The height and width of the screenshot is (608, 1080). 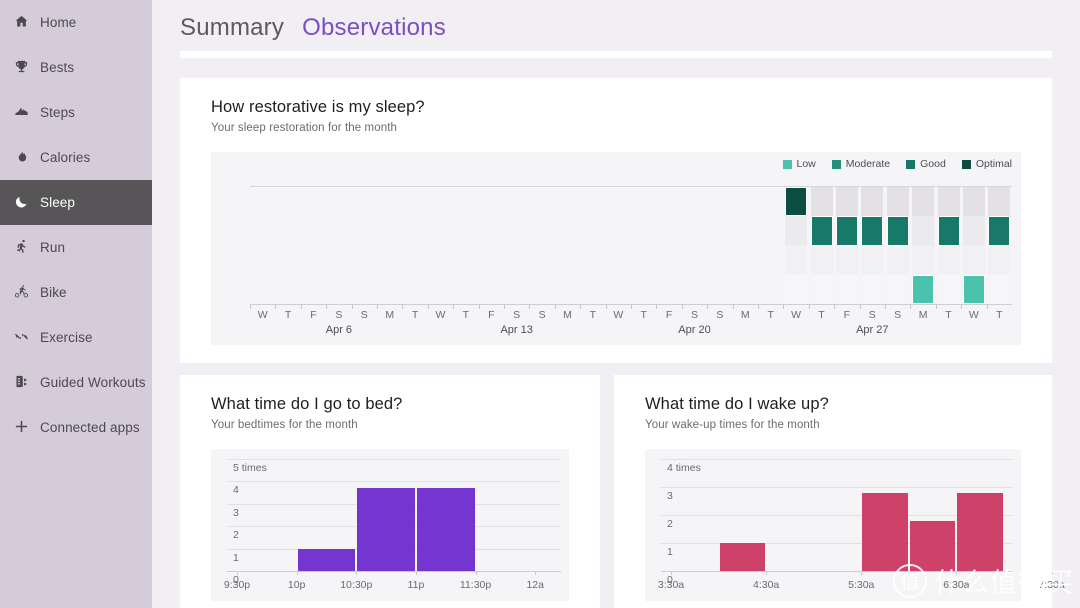 I want to click on card-subtitle-restorative: Your sleep restoration for the month, so click(x=304, y=128).